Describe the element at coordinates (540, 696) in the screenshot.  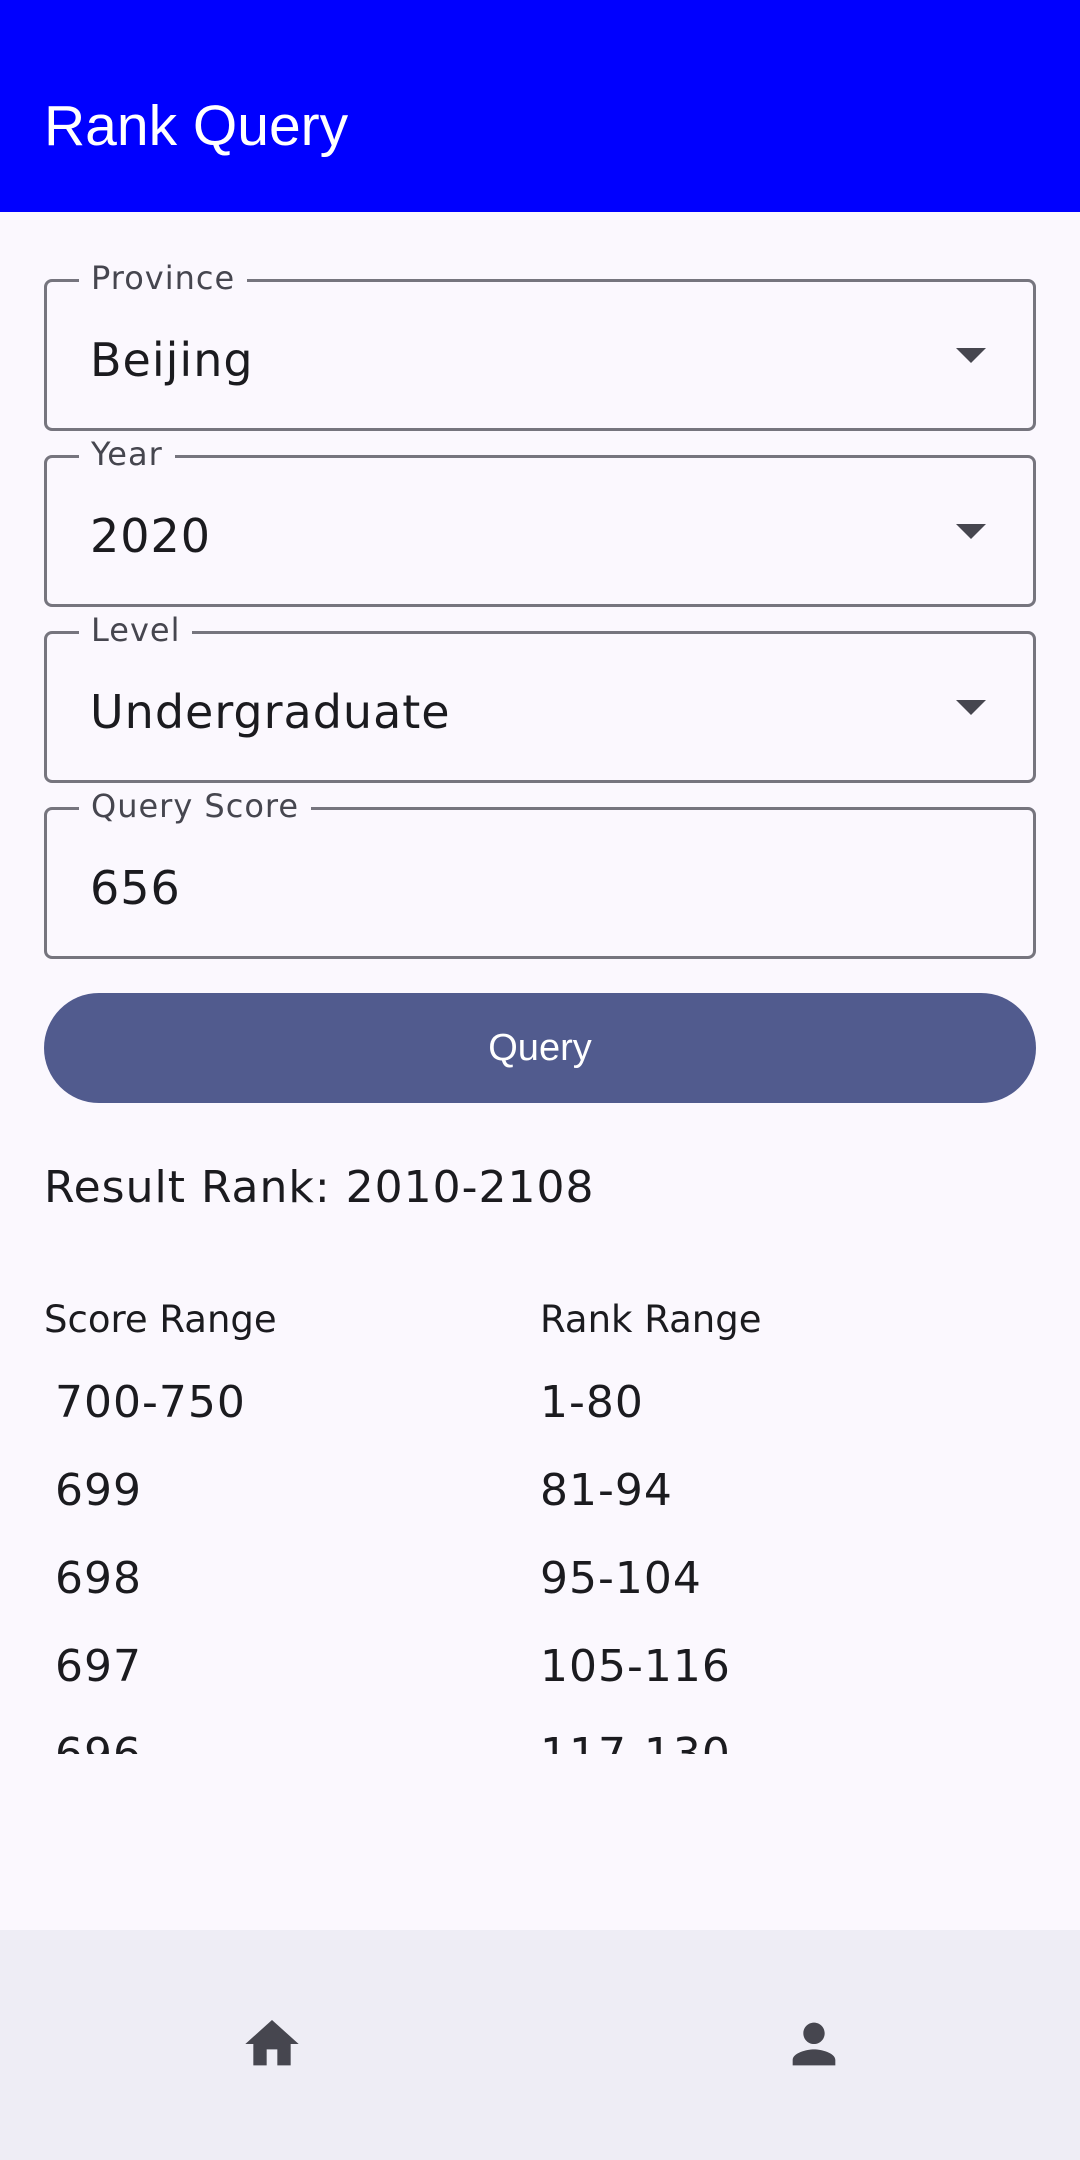
I see `level-dropdown: Level Undergraduate` at that location.